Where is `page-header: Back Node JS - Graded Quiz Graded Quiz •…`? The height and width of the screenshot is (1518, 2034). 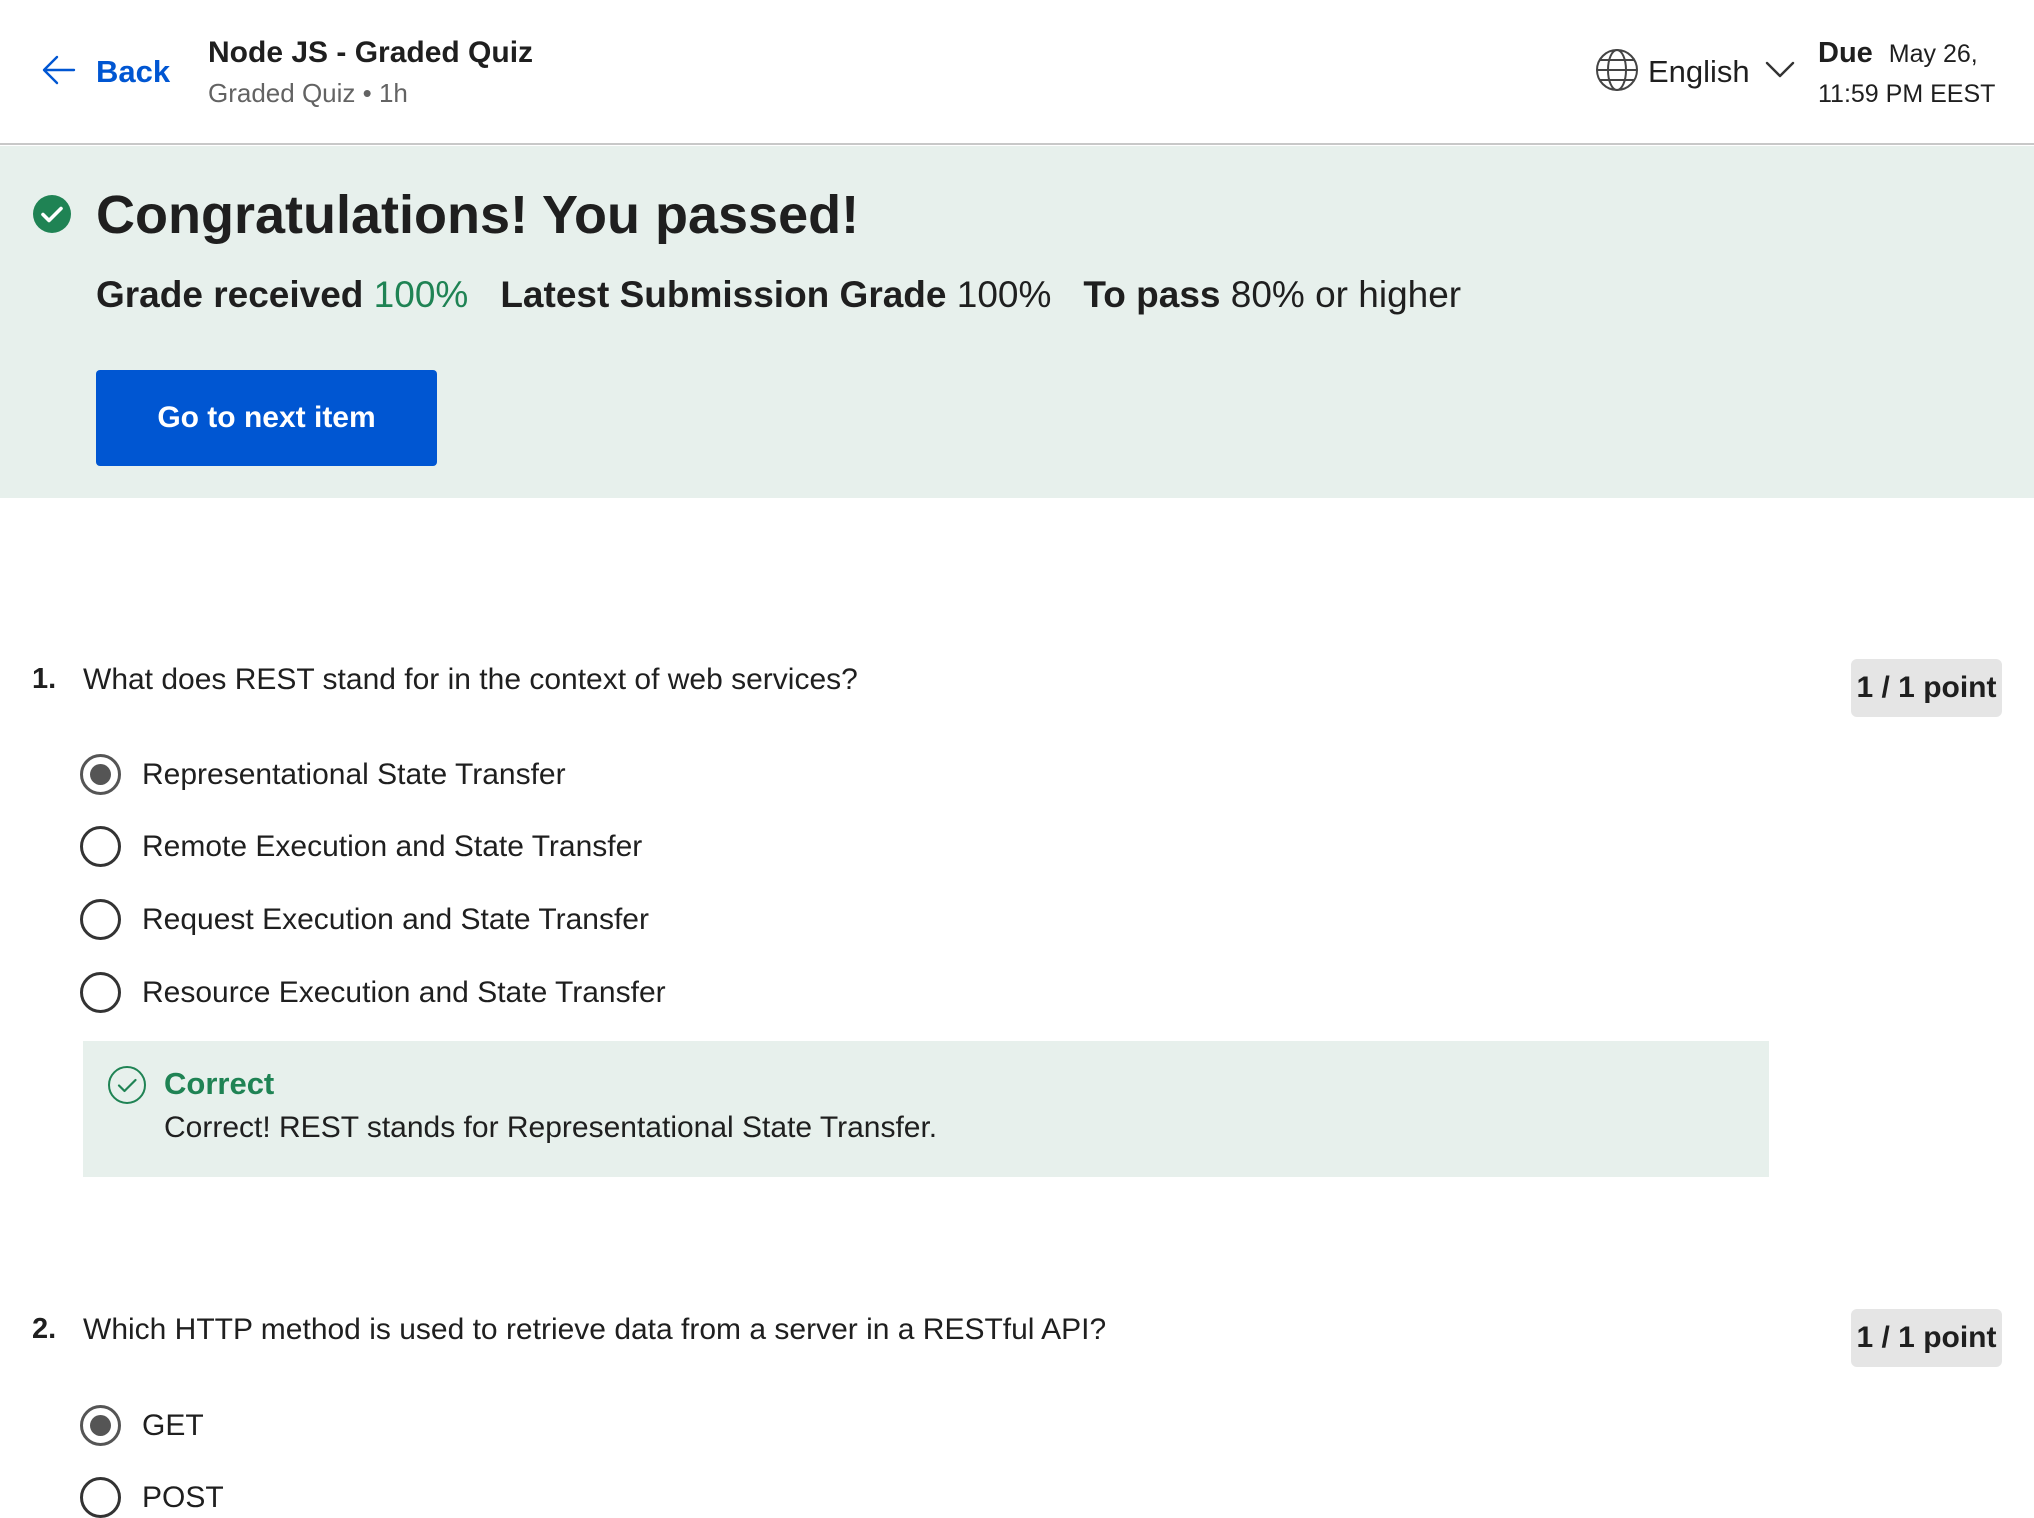 page-header: Back Node JS - Graded Quiz Graded Quiz •… is located at coordinates (1017, 72).